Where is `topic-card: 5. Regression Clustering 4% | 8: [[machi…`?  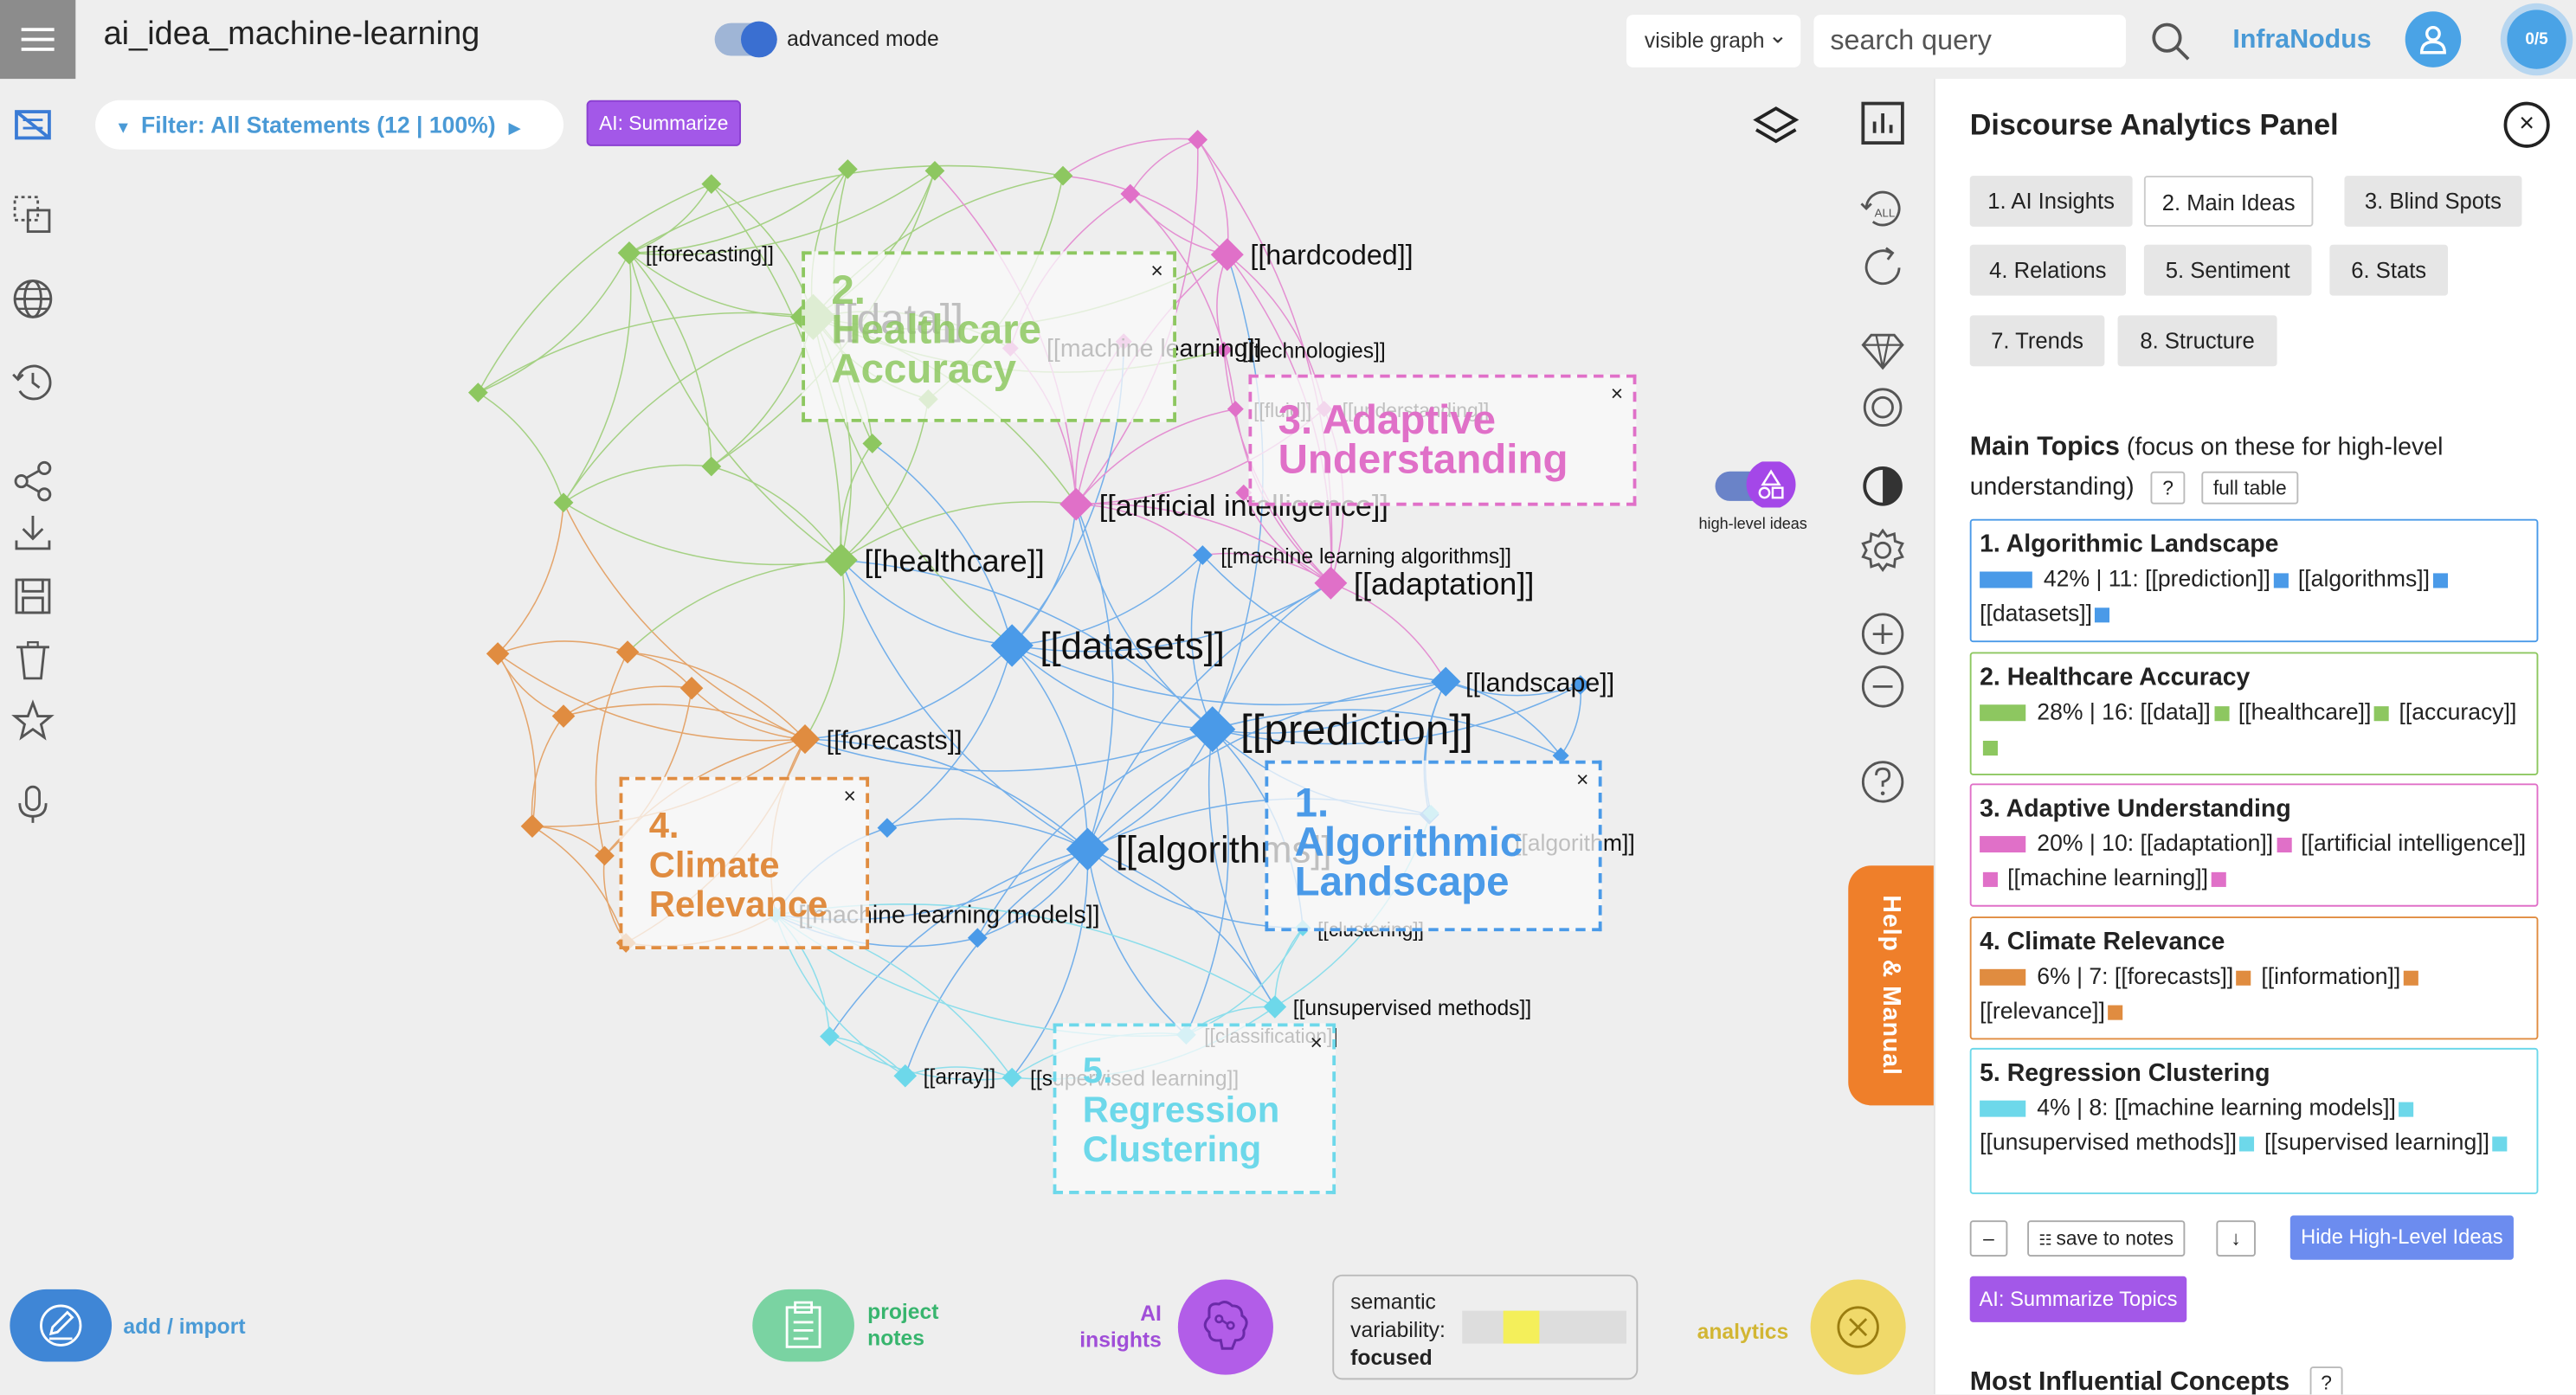
topic-card: 5. Regression Clustering 4% | 8: [[machi… is located at coordinates (2254, 1120).